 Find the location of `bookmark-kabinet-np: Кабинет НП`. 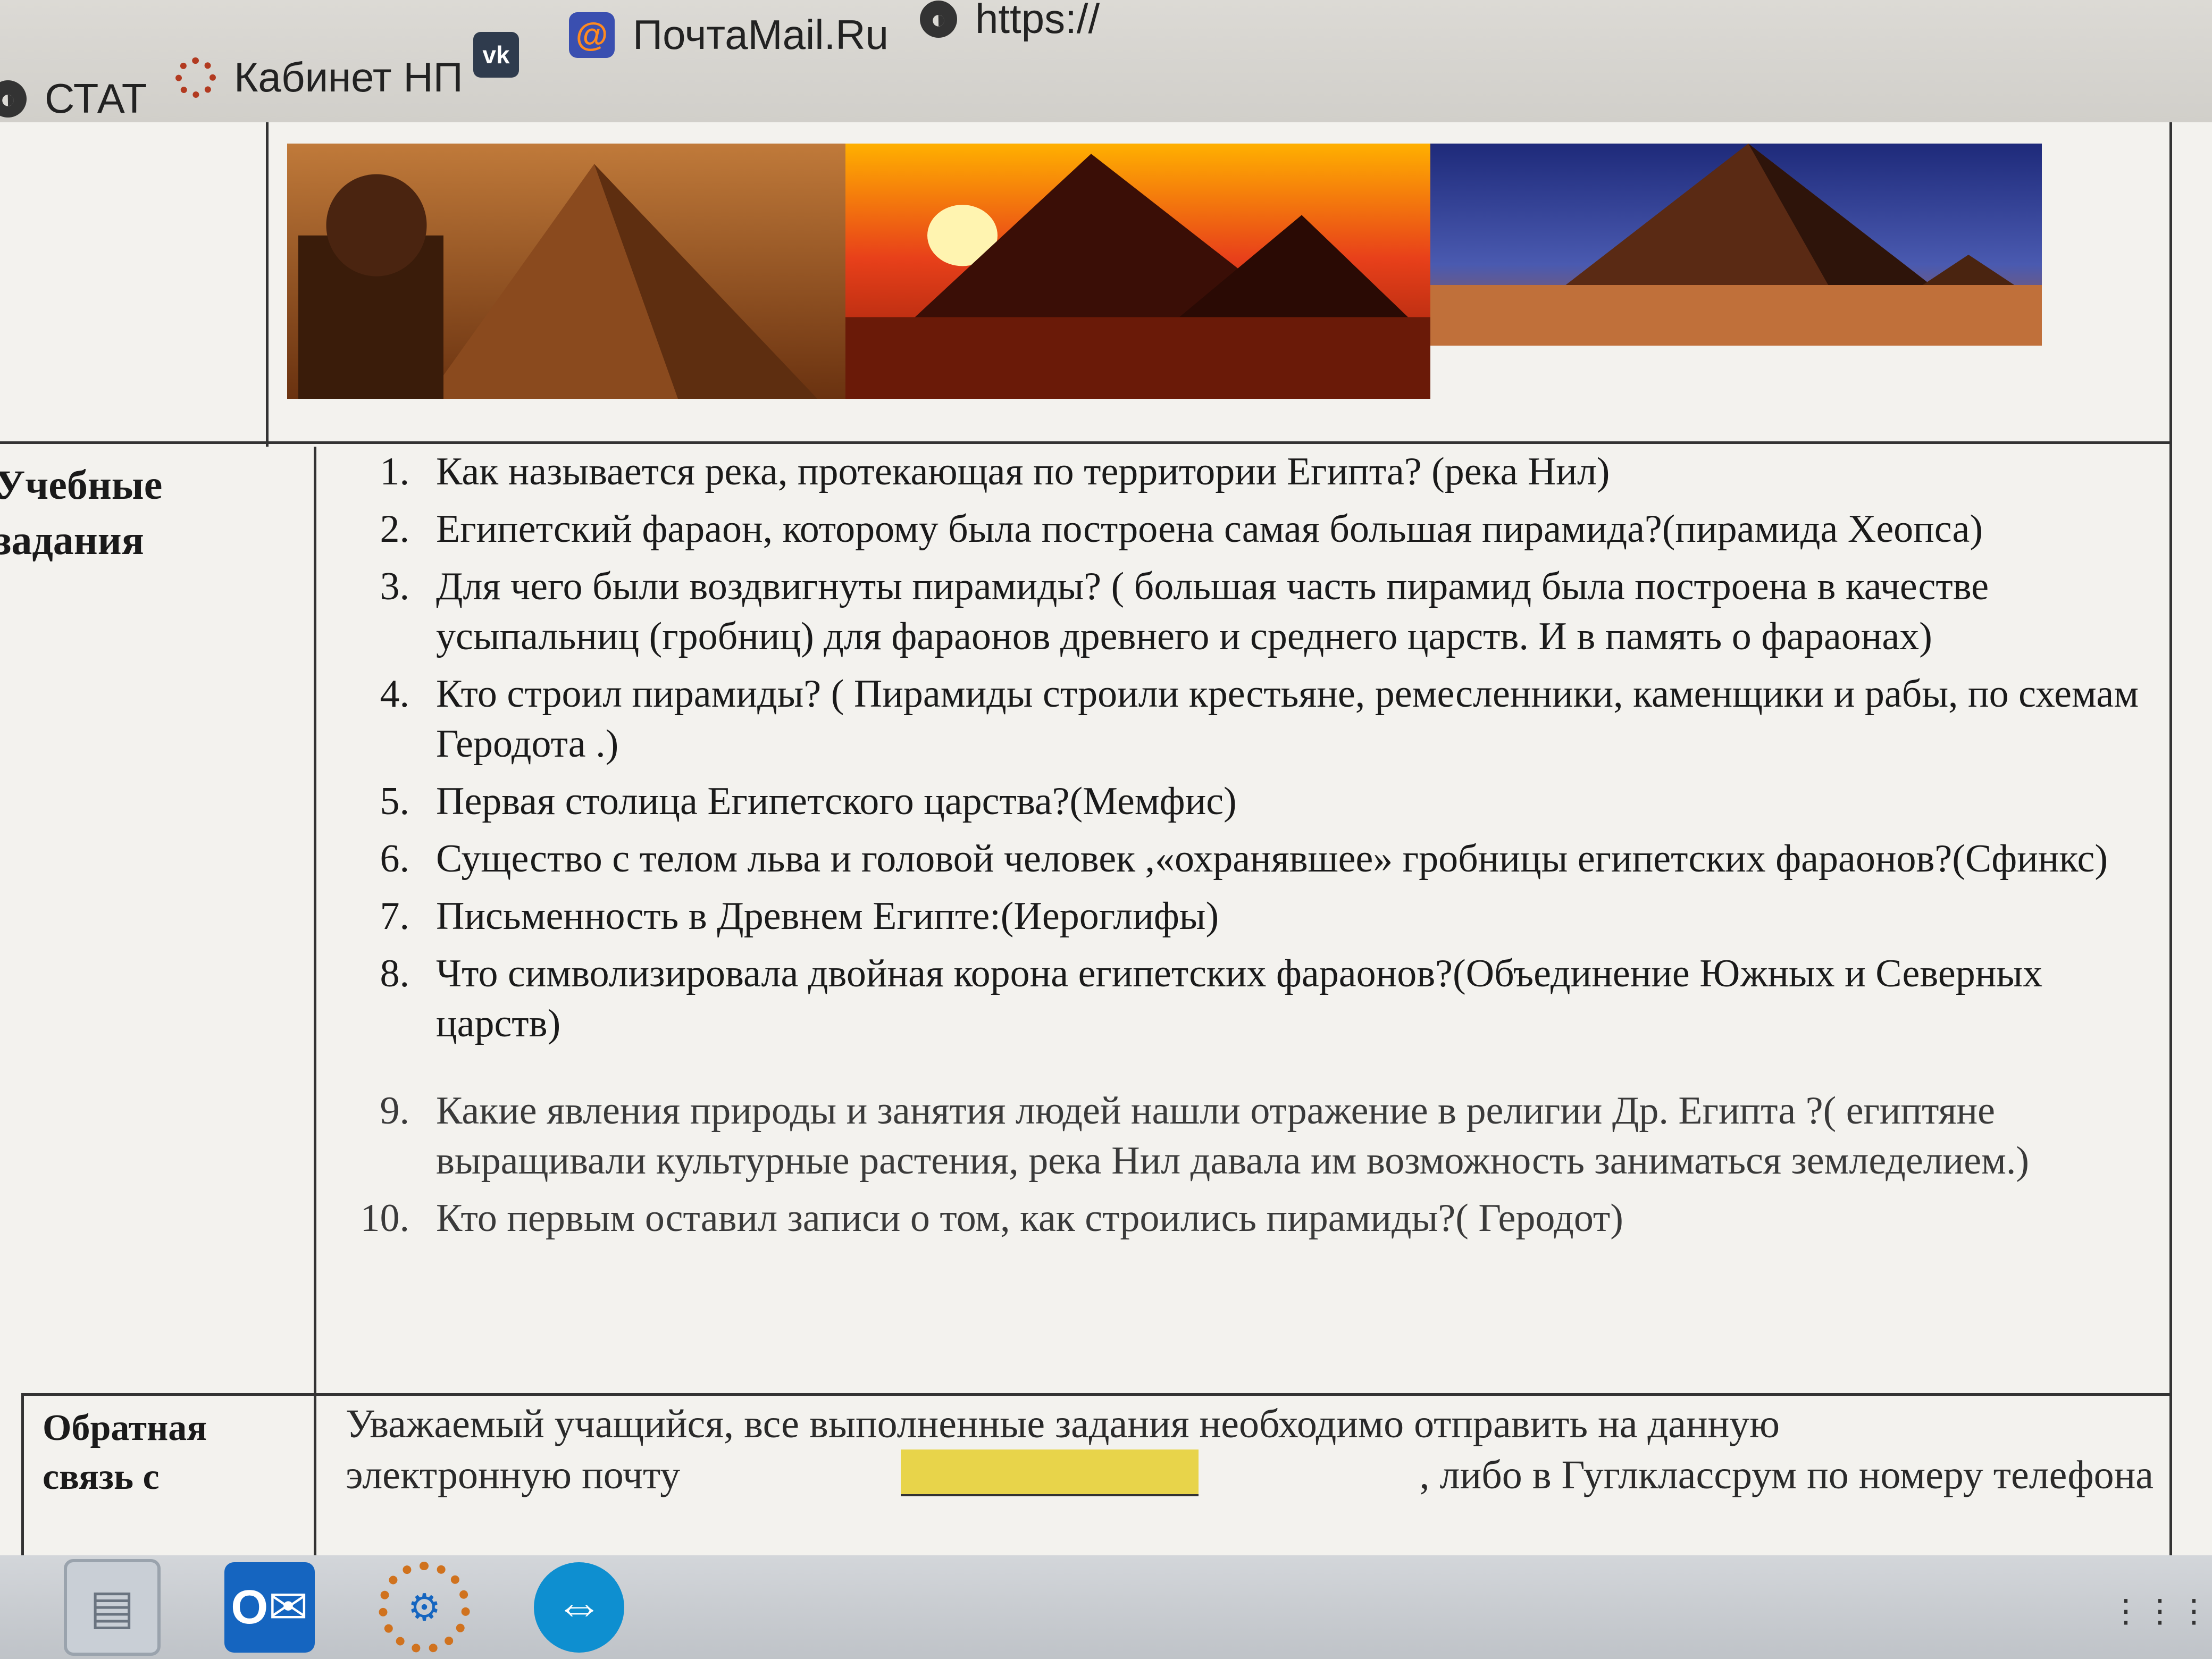

bookmark-kabinet-np: Кабинет НП is located at coordinates (319, 77).